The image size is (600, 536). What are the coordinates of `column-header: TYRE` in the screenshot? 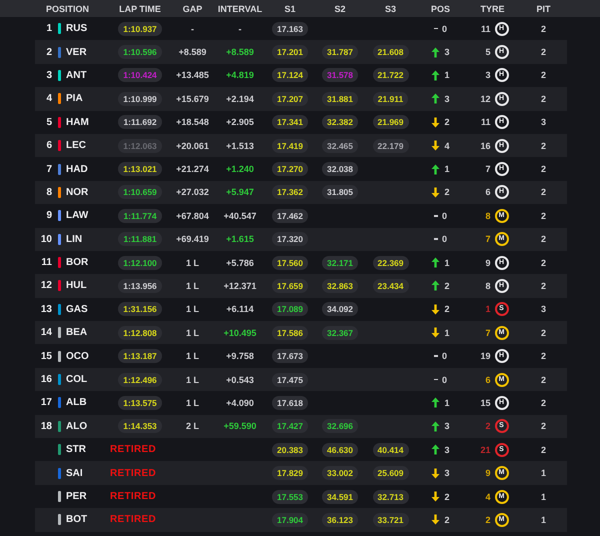 It's located at (492, 9).